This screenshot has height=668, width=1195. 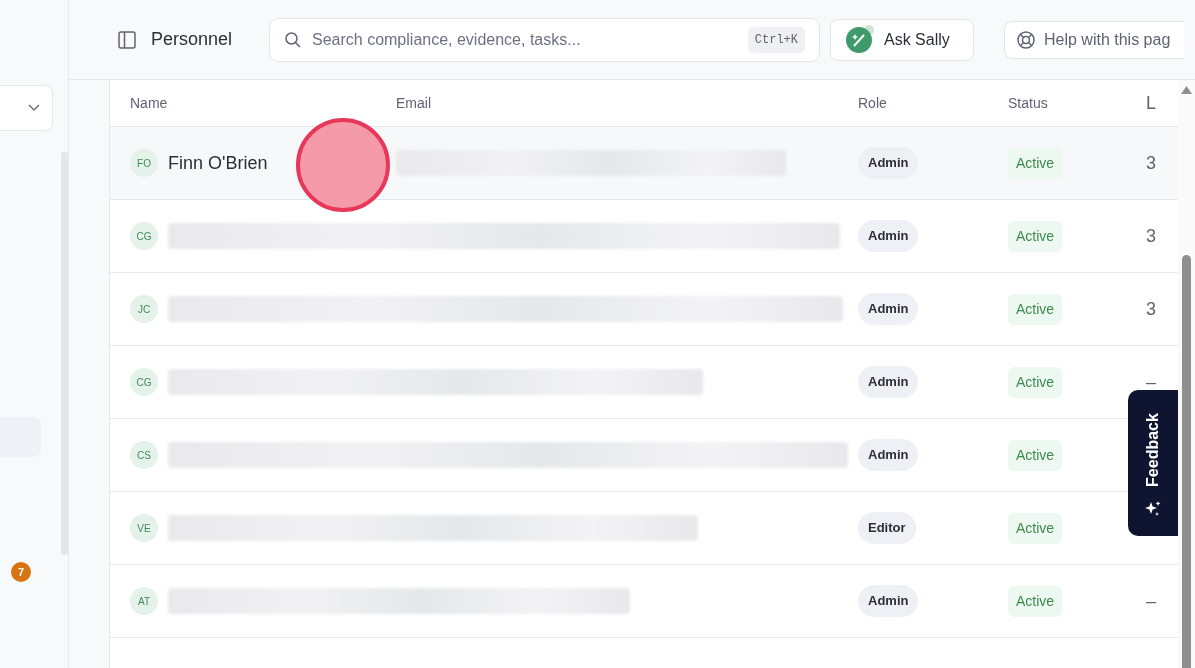 I want to click on column-header: Status, so click(x=1028, y=102).